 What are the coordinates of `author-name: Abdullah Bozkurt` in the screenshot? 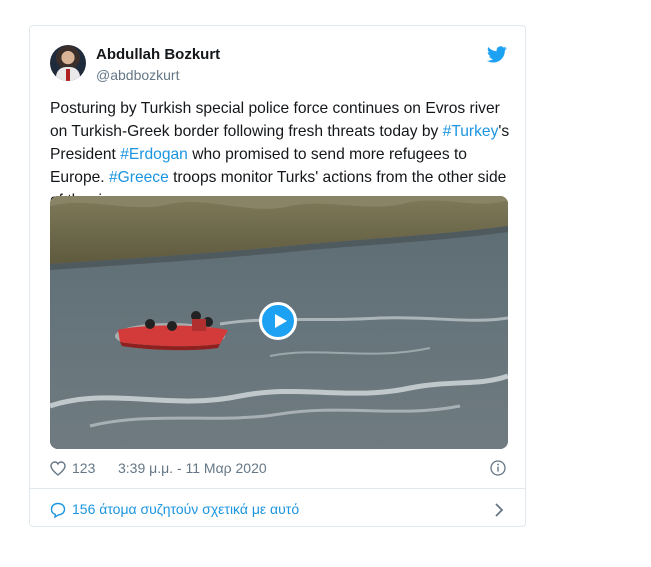 It's located at (158, 54).